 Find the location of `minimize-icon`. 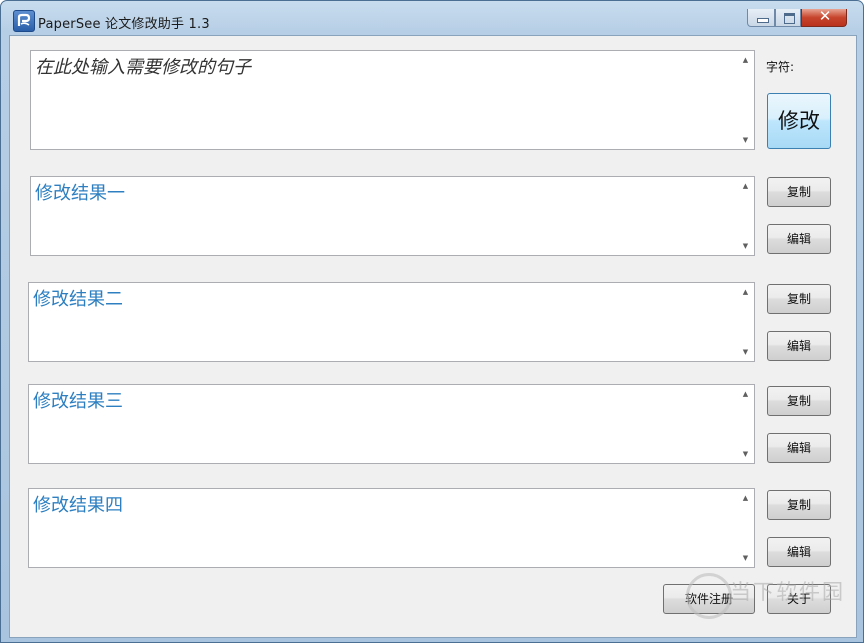

minimize-icon is located at coordinates (763, 20).